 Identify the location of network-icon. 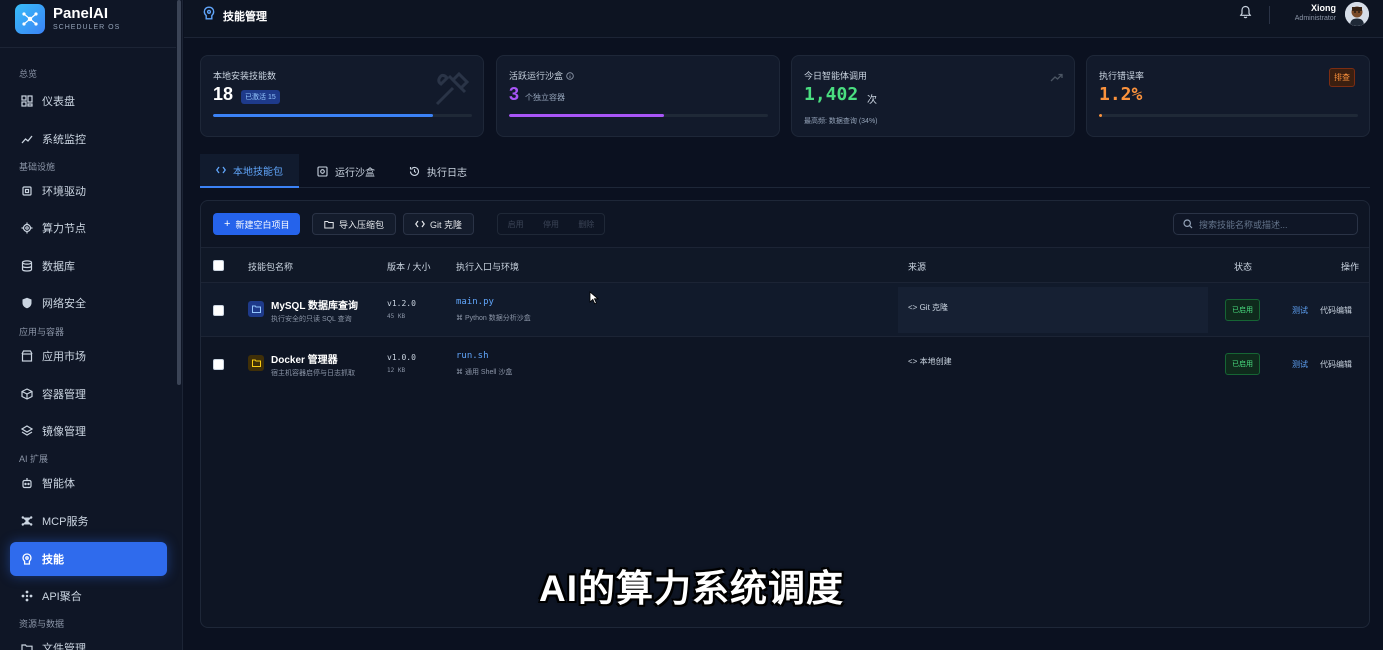
(26, 521).